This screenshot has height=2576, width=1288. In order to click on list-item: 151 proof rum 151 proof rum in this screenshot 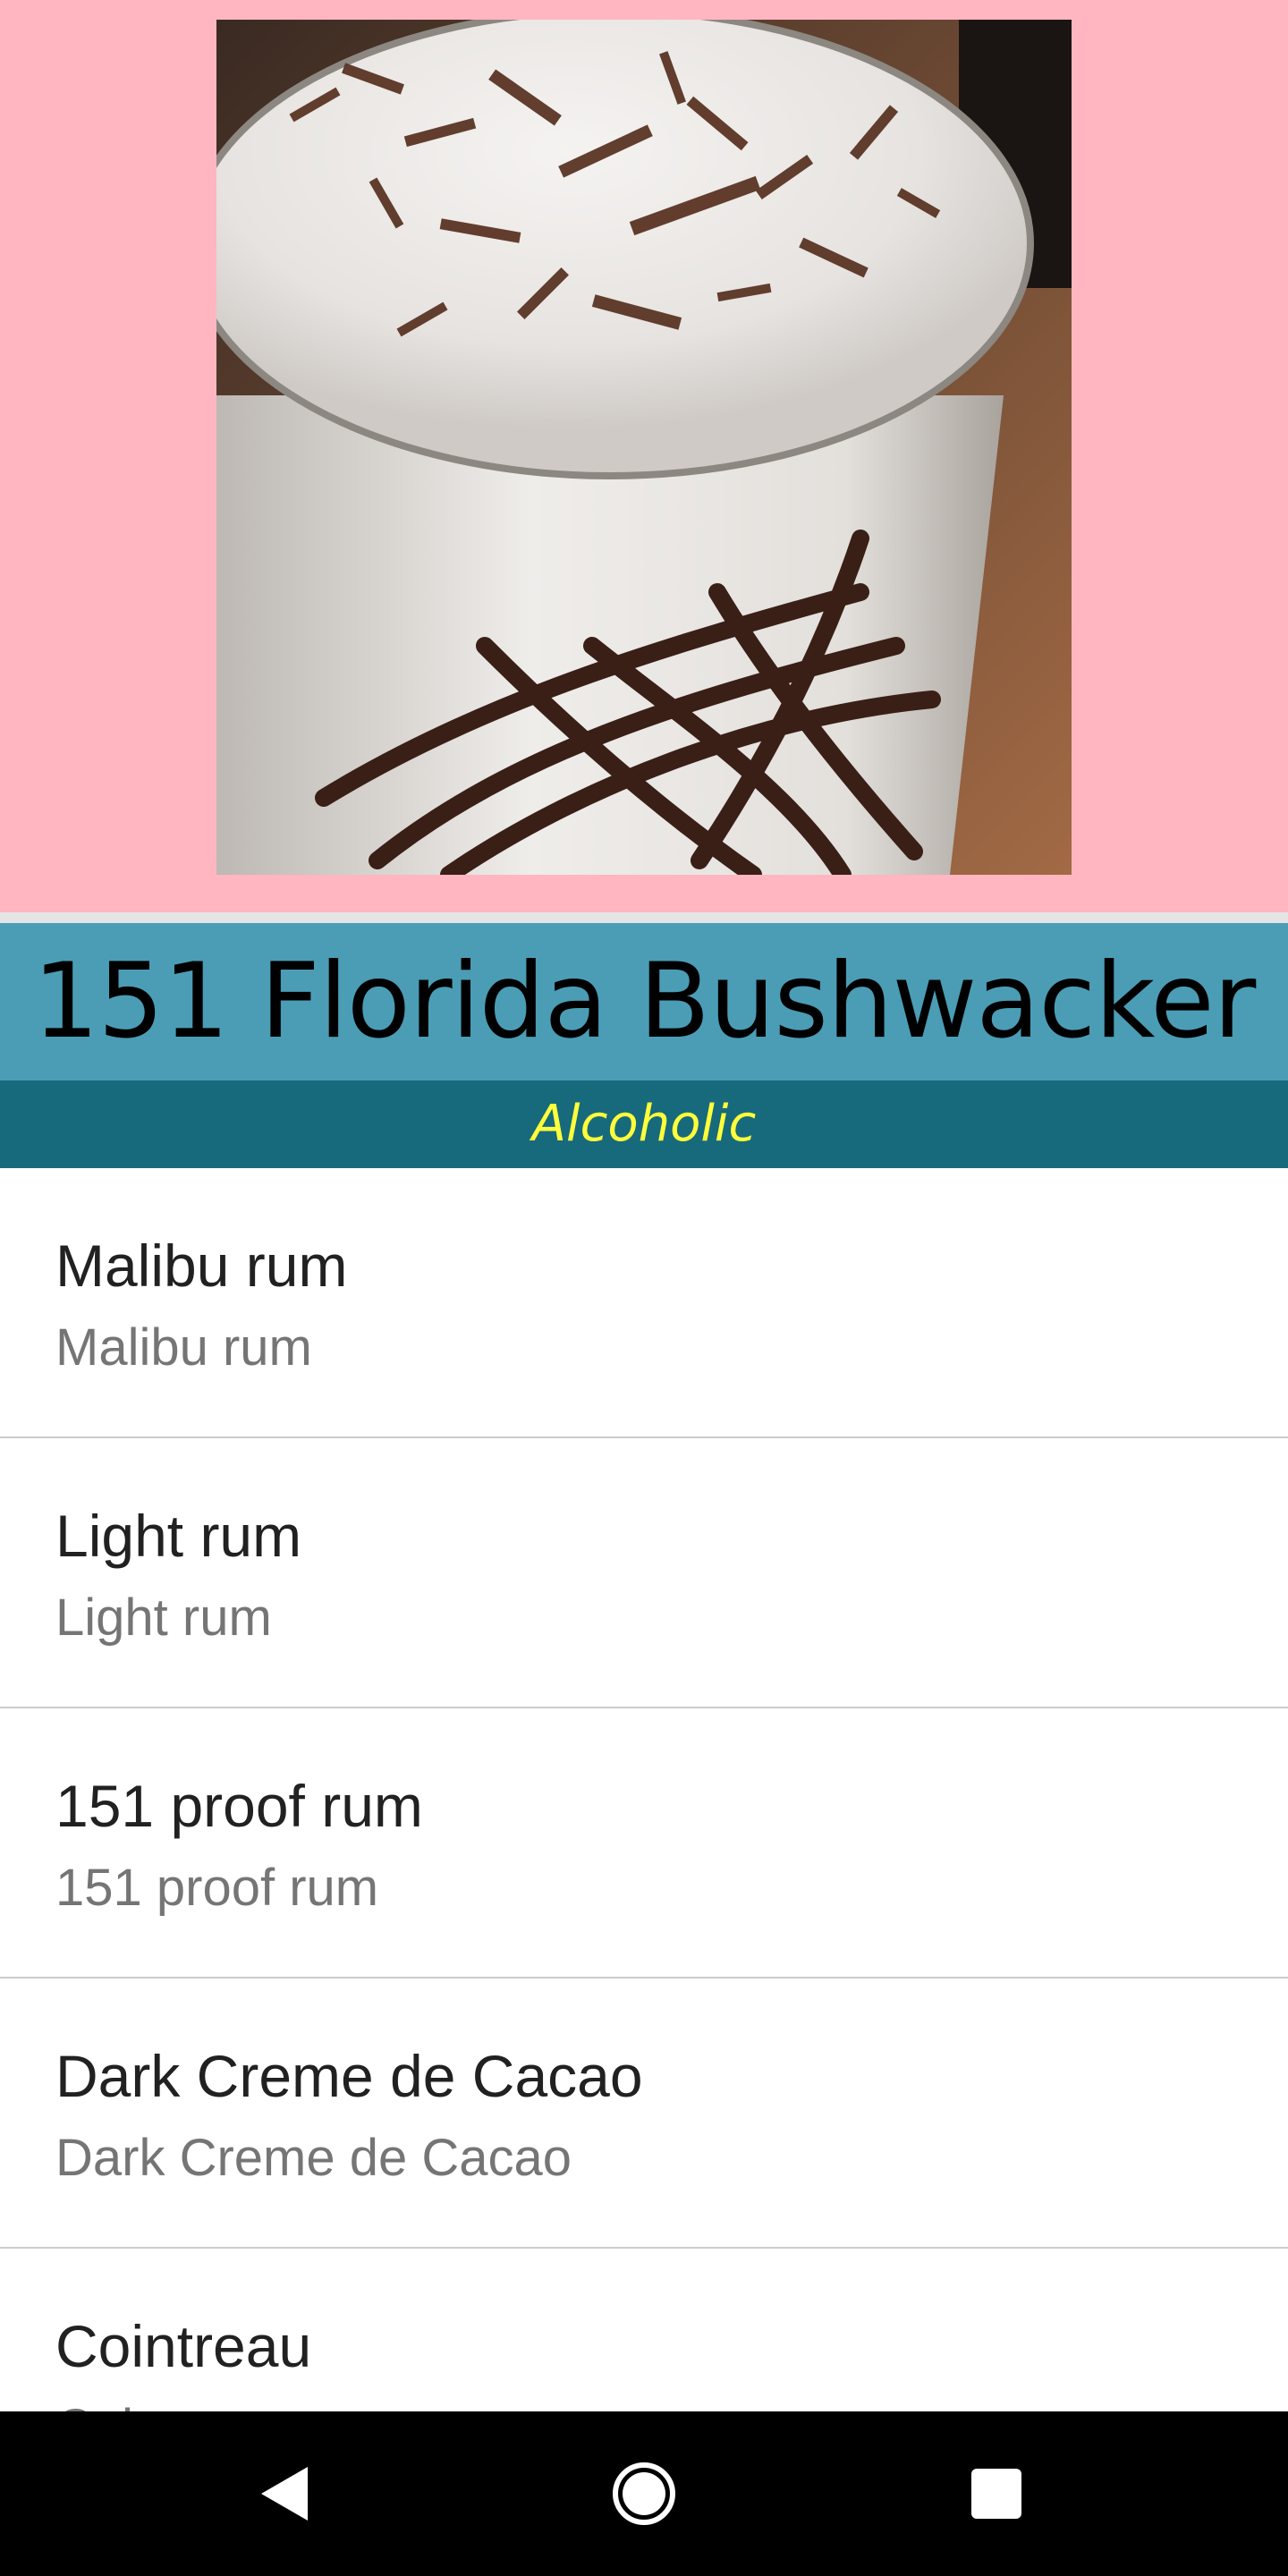, I will do `click(644, 1843)`.